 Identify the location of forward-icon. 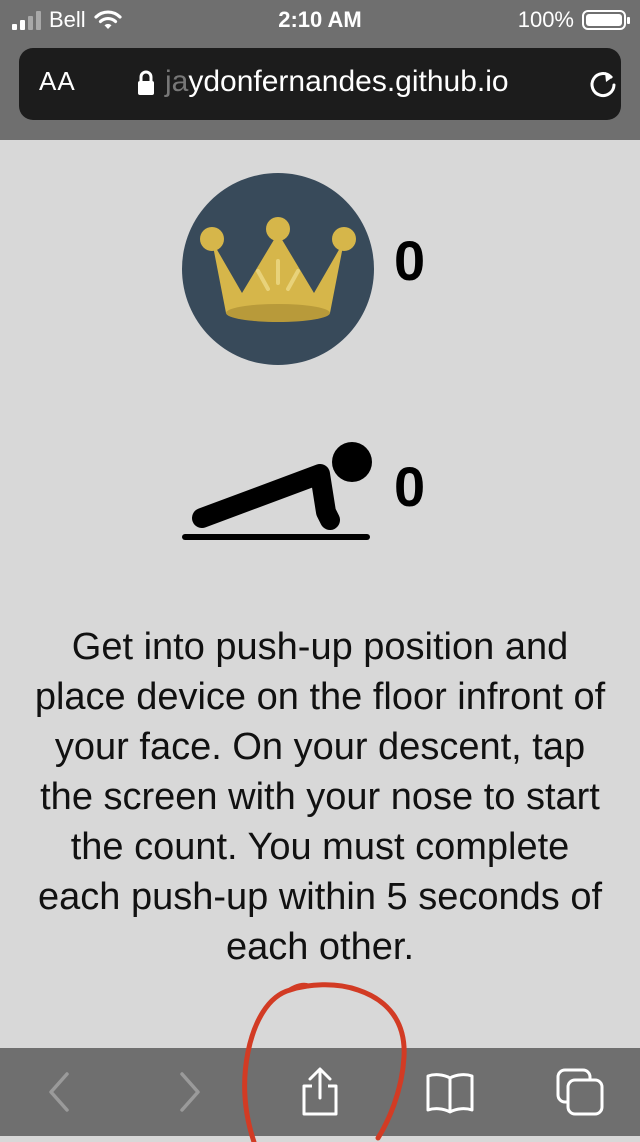
(190, 1092).